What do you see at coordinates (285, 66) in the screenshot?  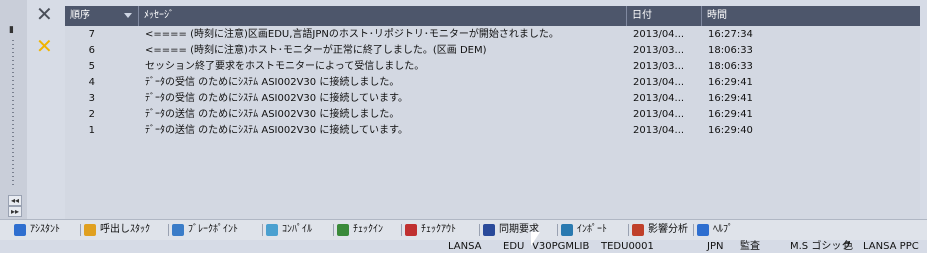 I see `row-message-cell: セッション終了要求をホストモニターによって受信しました。` at bounding box center [285, 66].